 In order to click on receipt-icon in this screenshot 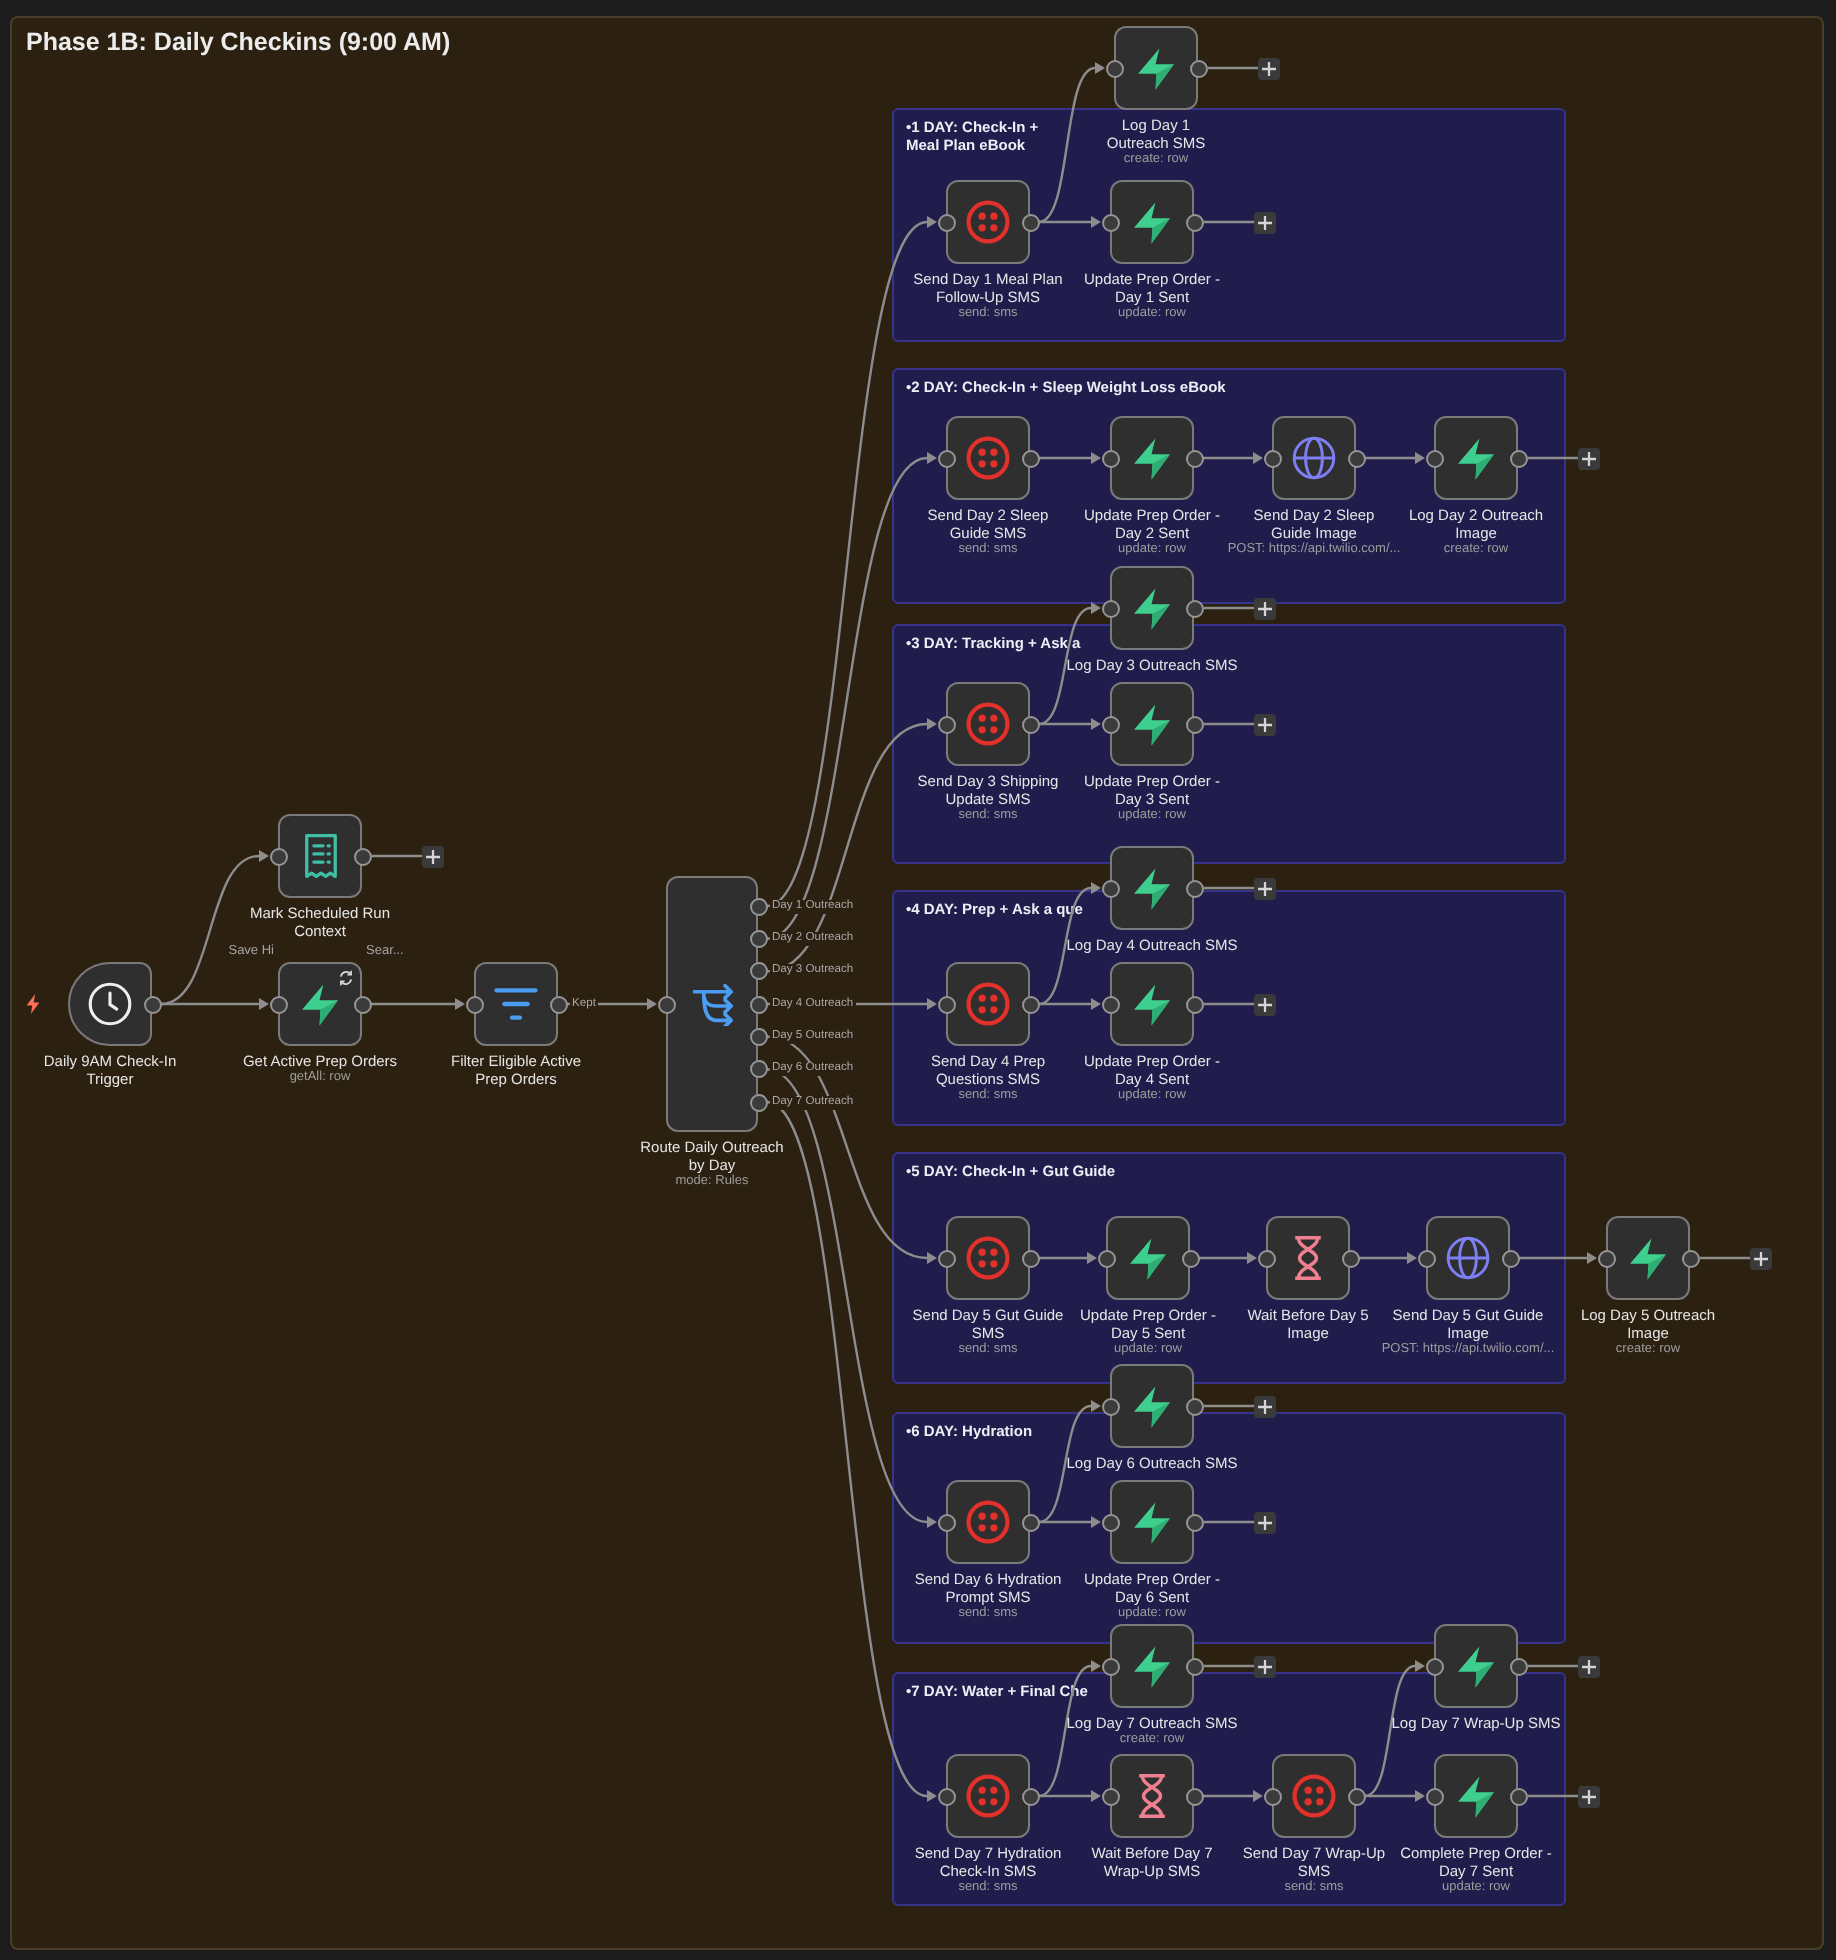, I will do `click(320, 856)`.